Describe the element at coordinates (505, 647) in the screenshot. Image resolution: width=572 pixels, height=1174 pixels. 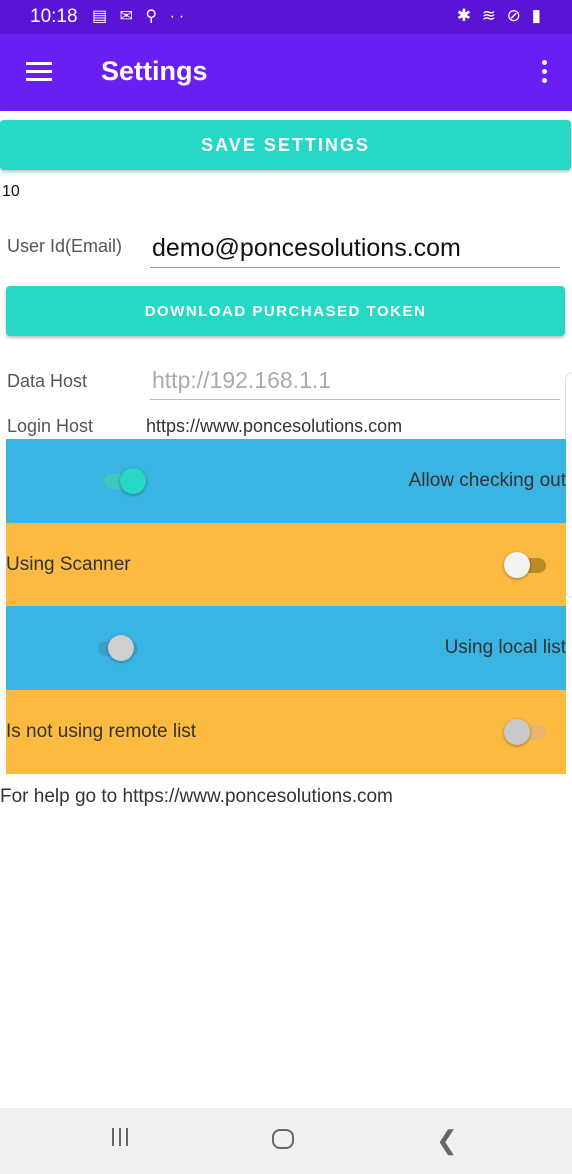
I see `using-local-list-label: Using local list` at that location.